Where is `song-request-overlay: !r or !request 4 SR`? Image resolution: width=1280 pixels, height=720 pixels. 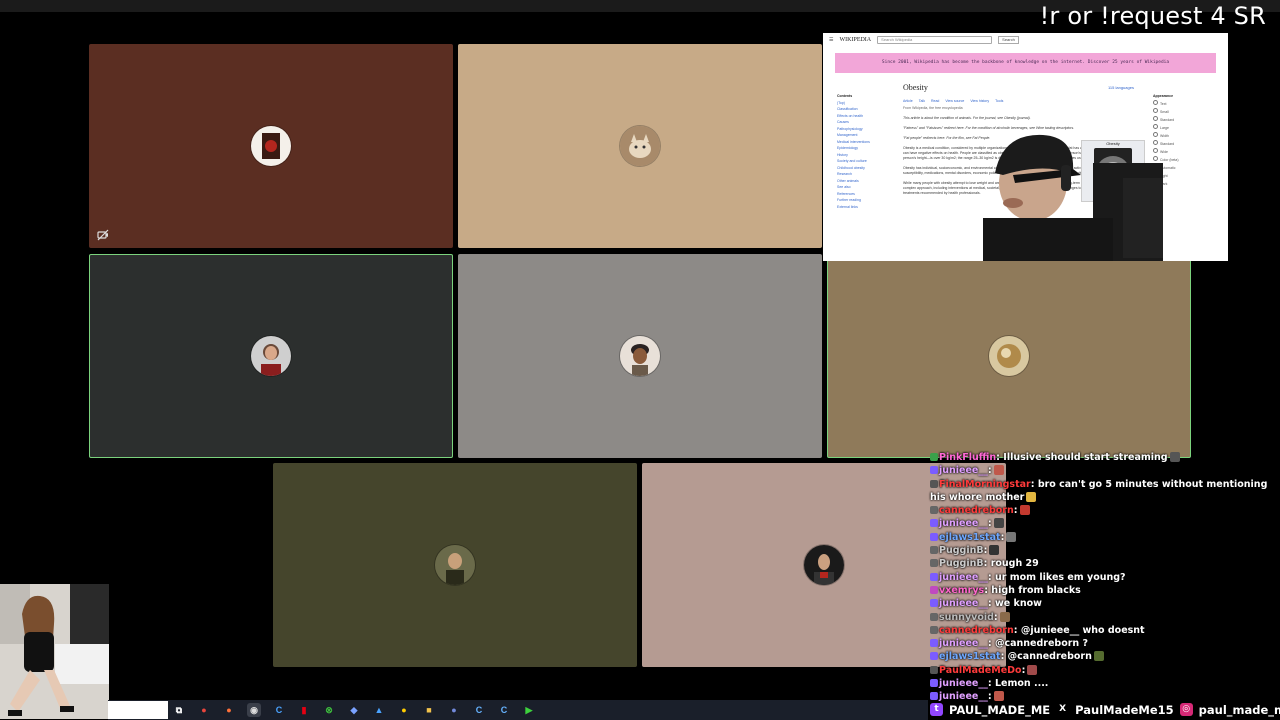 song-request-overlay: !r or !request 4 SR is located at coordinates (1152, 16).